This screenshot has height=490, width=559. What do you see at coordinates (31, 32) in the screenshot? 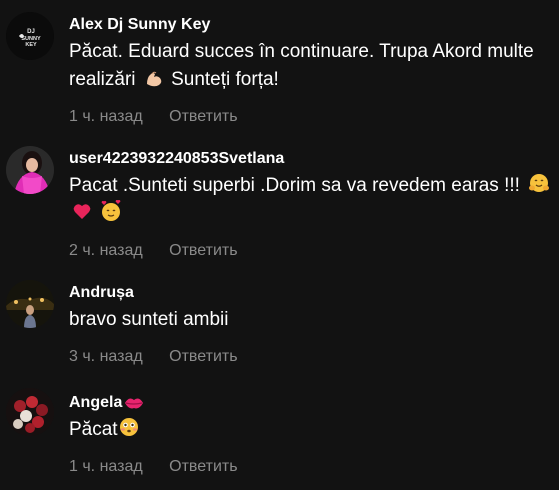
I see `svg-text: DJ` at bounding box center [31, 32].